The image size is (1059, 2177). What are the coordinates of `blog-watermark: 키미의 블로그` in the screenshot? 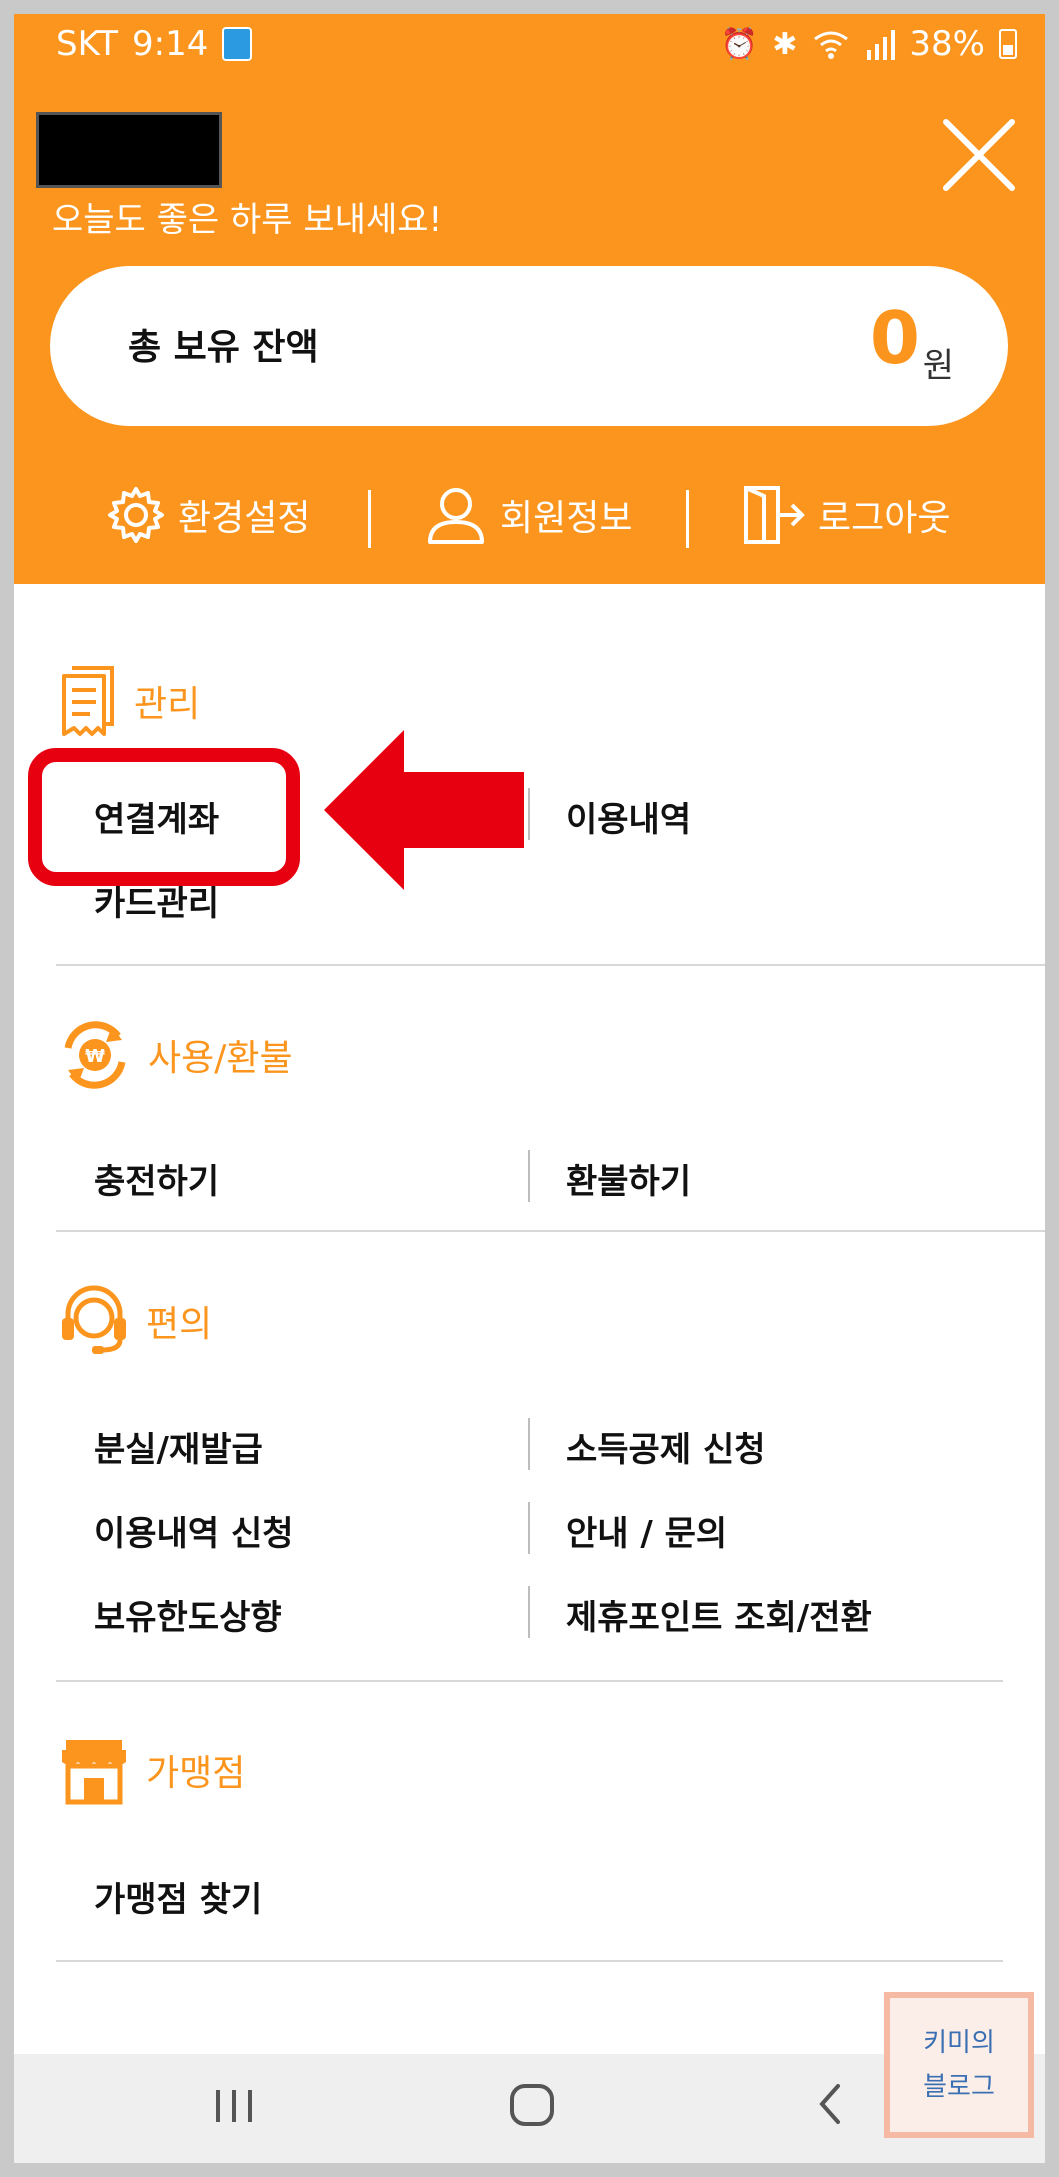 It's located at (959, 2065).